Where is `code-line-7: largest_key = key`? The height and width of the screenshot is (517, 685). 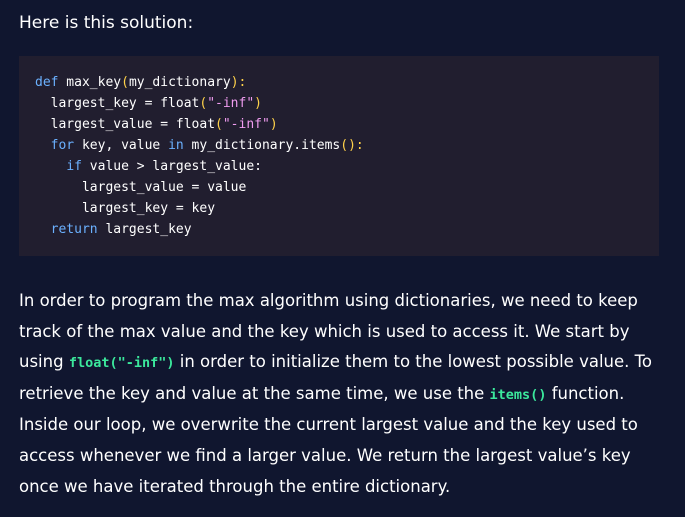 code-line-7: largest_key = key is located at coordinates (347, 208).